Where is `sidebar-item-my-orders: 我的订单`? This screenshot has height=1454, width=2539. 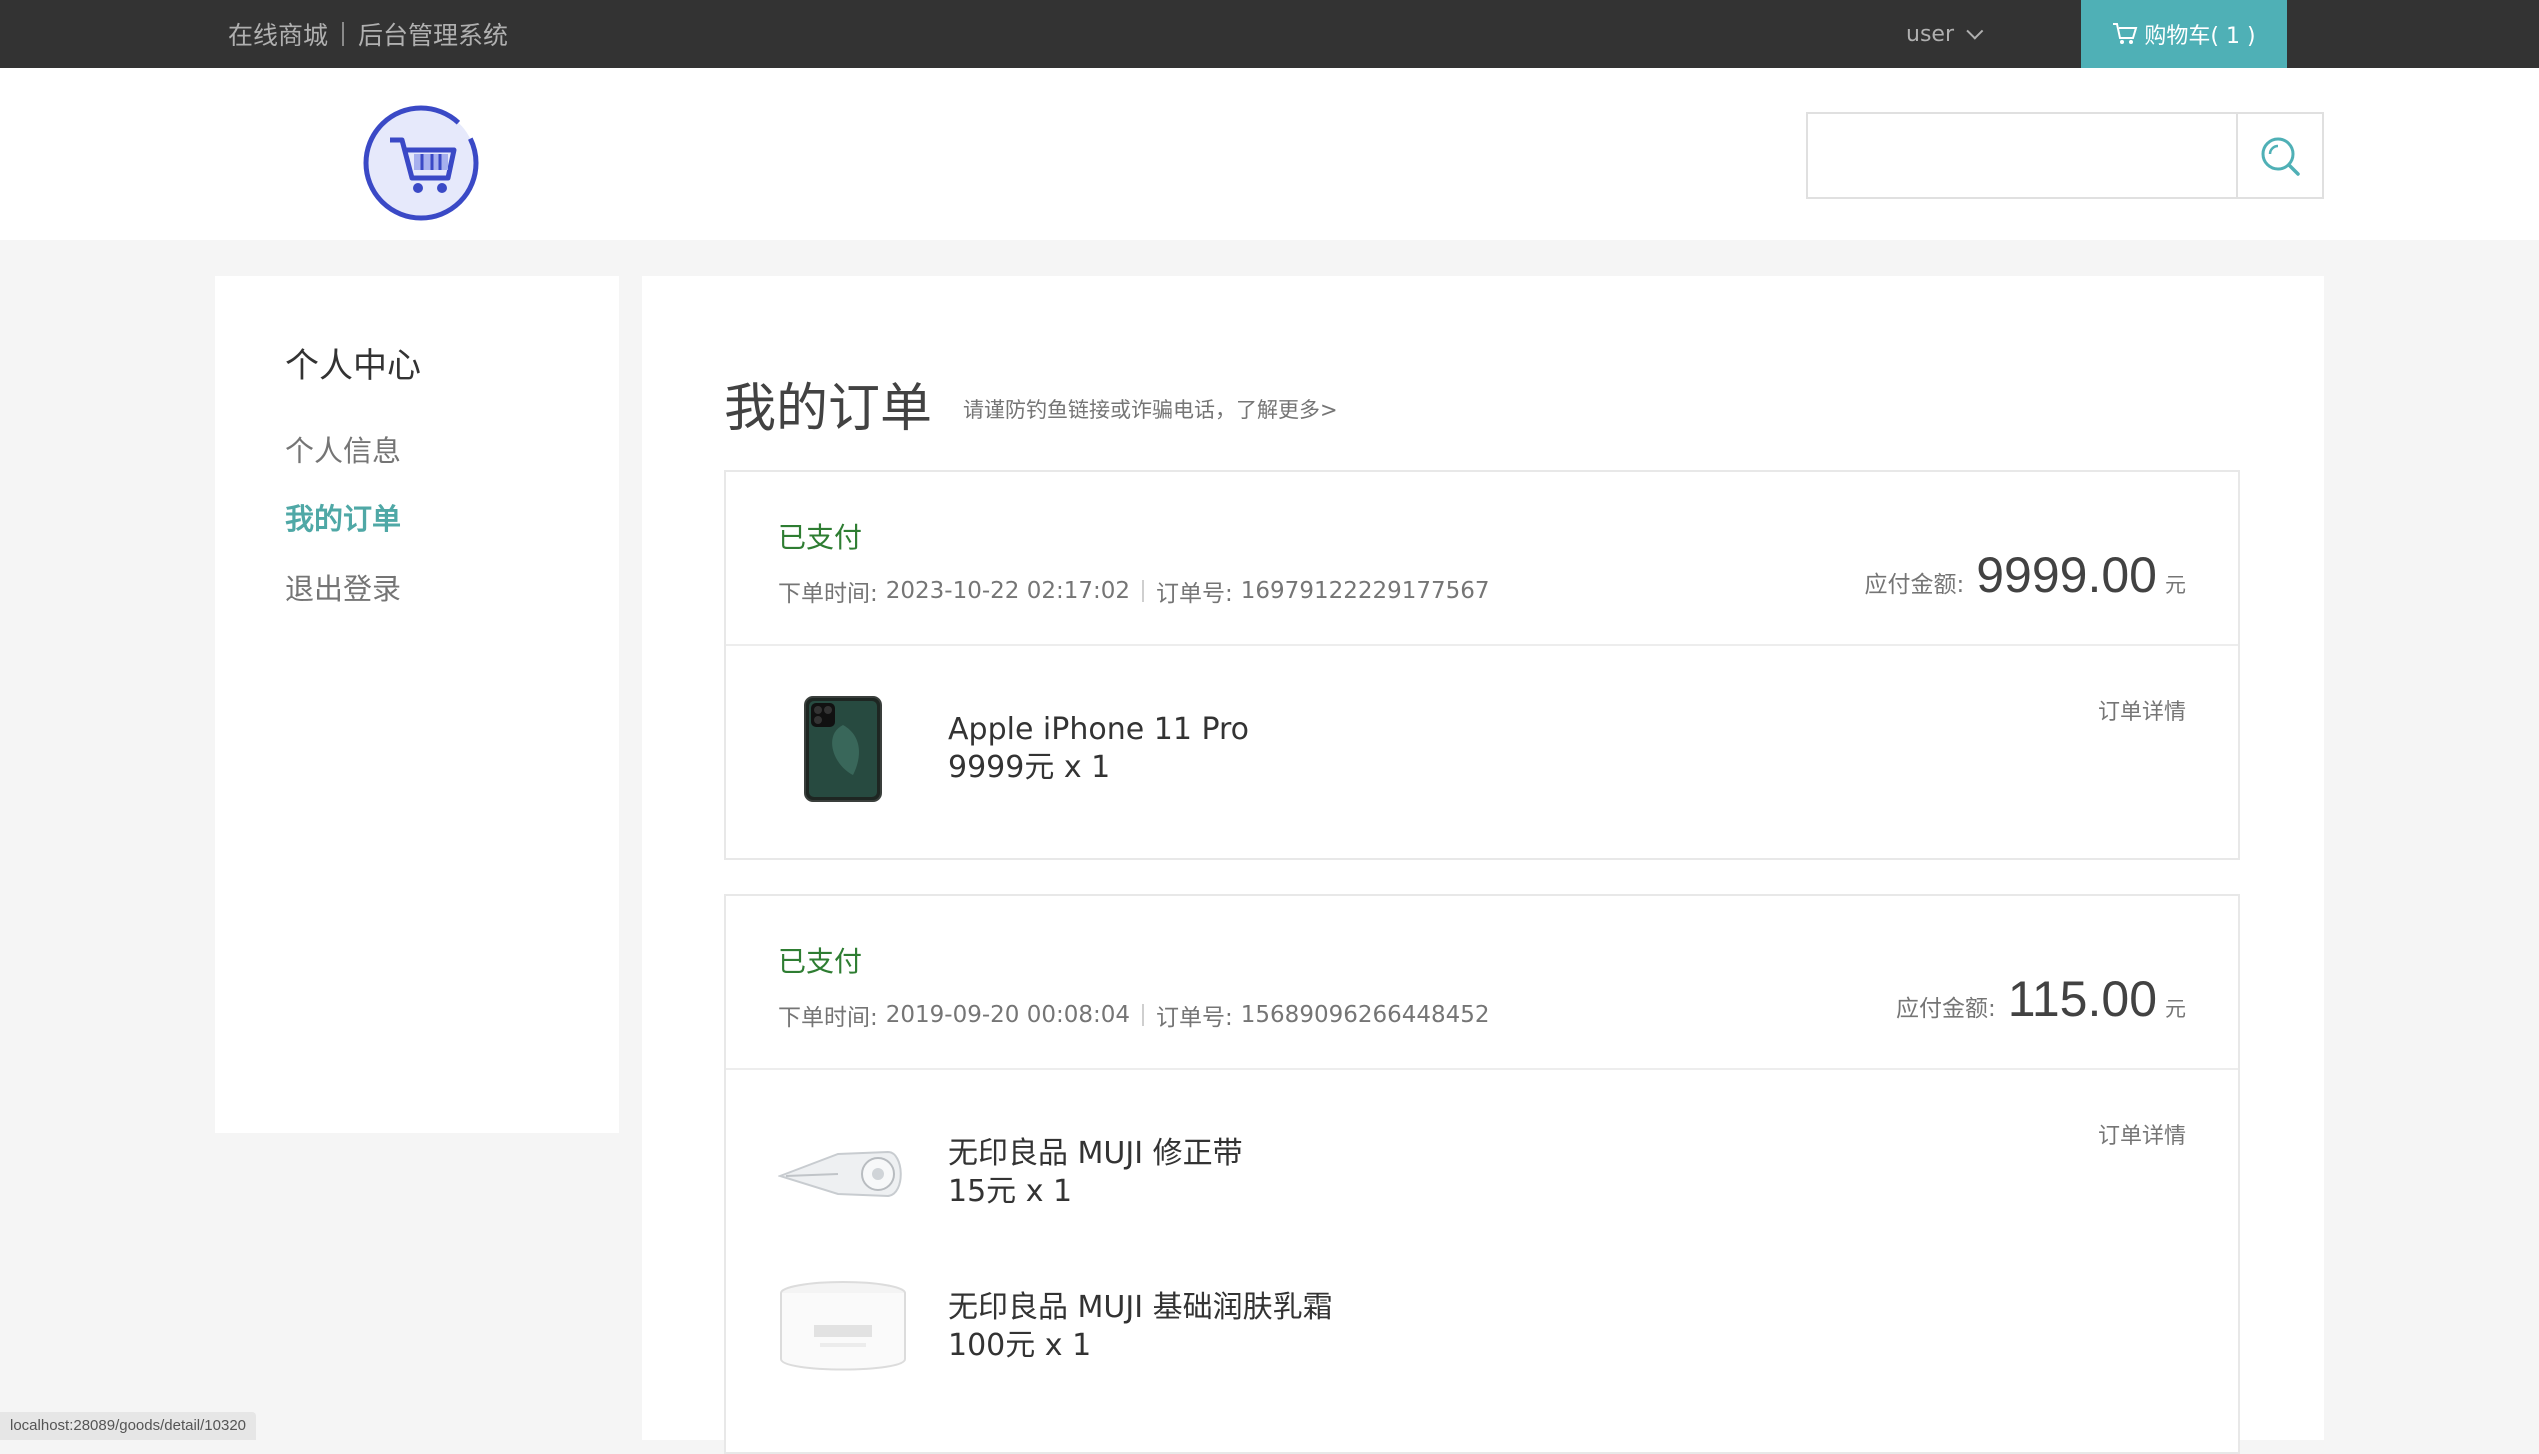
sidebar-item-my-orders: 我的订单 is located at coordinates (343, 517).